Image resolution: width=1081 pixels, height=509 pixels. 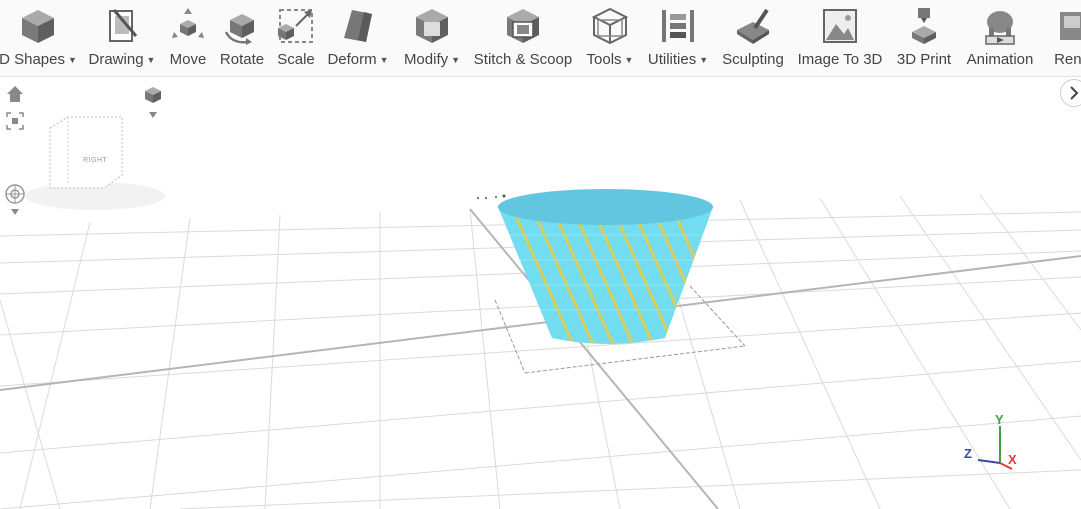 I want to click on tool-3d-shapes: D Shapes ▼, so click(x=40, y=38).